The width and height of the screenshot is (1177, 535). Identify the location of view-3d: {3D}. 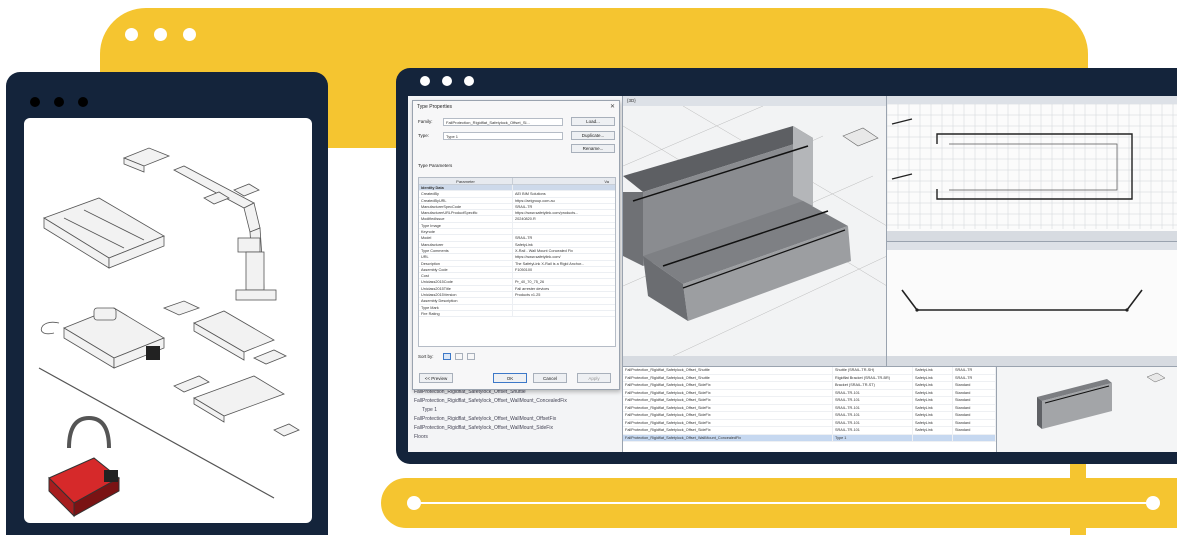
(754, 231).